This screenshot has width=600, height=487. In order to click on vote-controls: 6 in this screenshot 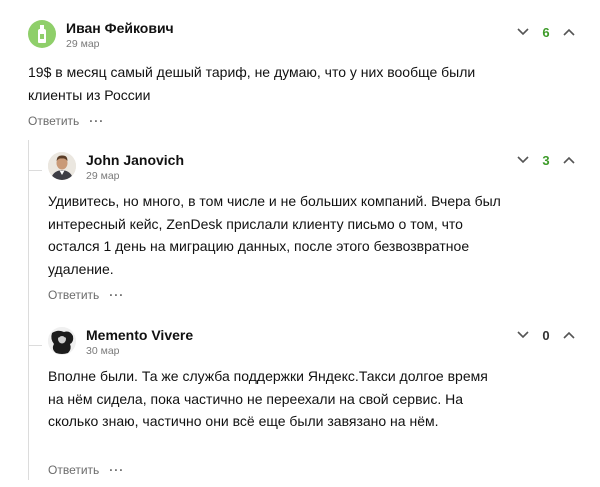, I will do `click(546, 32)`.